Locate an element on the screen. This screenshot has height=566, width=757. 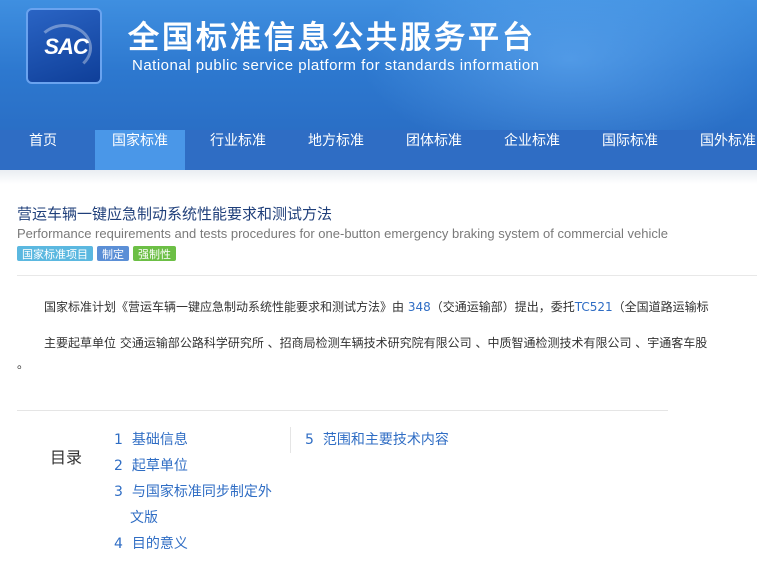
toc-item-text: 基础信息 is located at coordinates (159, 440).